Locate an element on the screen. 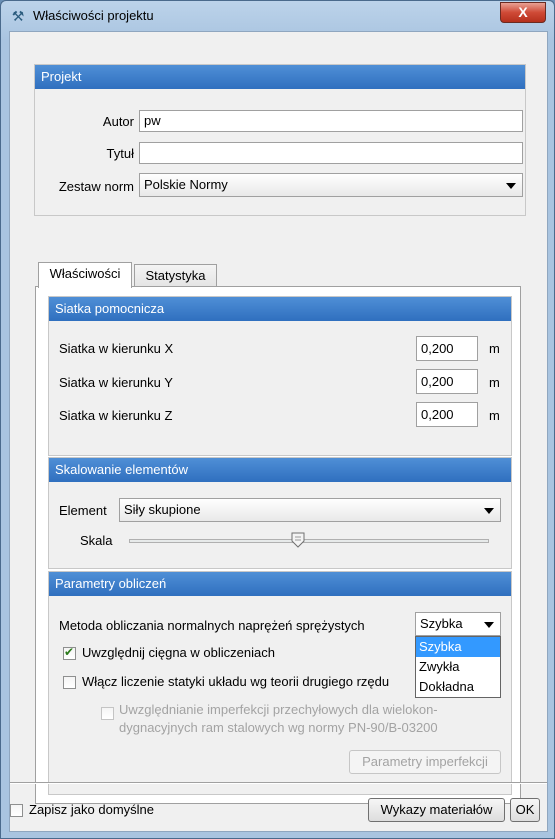 The width and height of the screenshot is (555, 839). tab-properties: Właściwości is located at coordinates (85, 275).